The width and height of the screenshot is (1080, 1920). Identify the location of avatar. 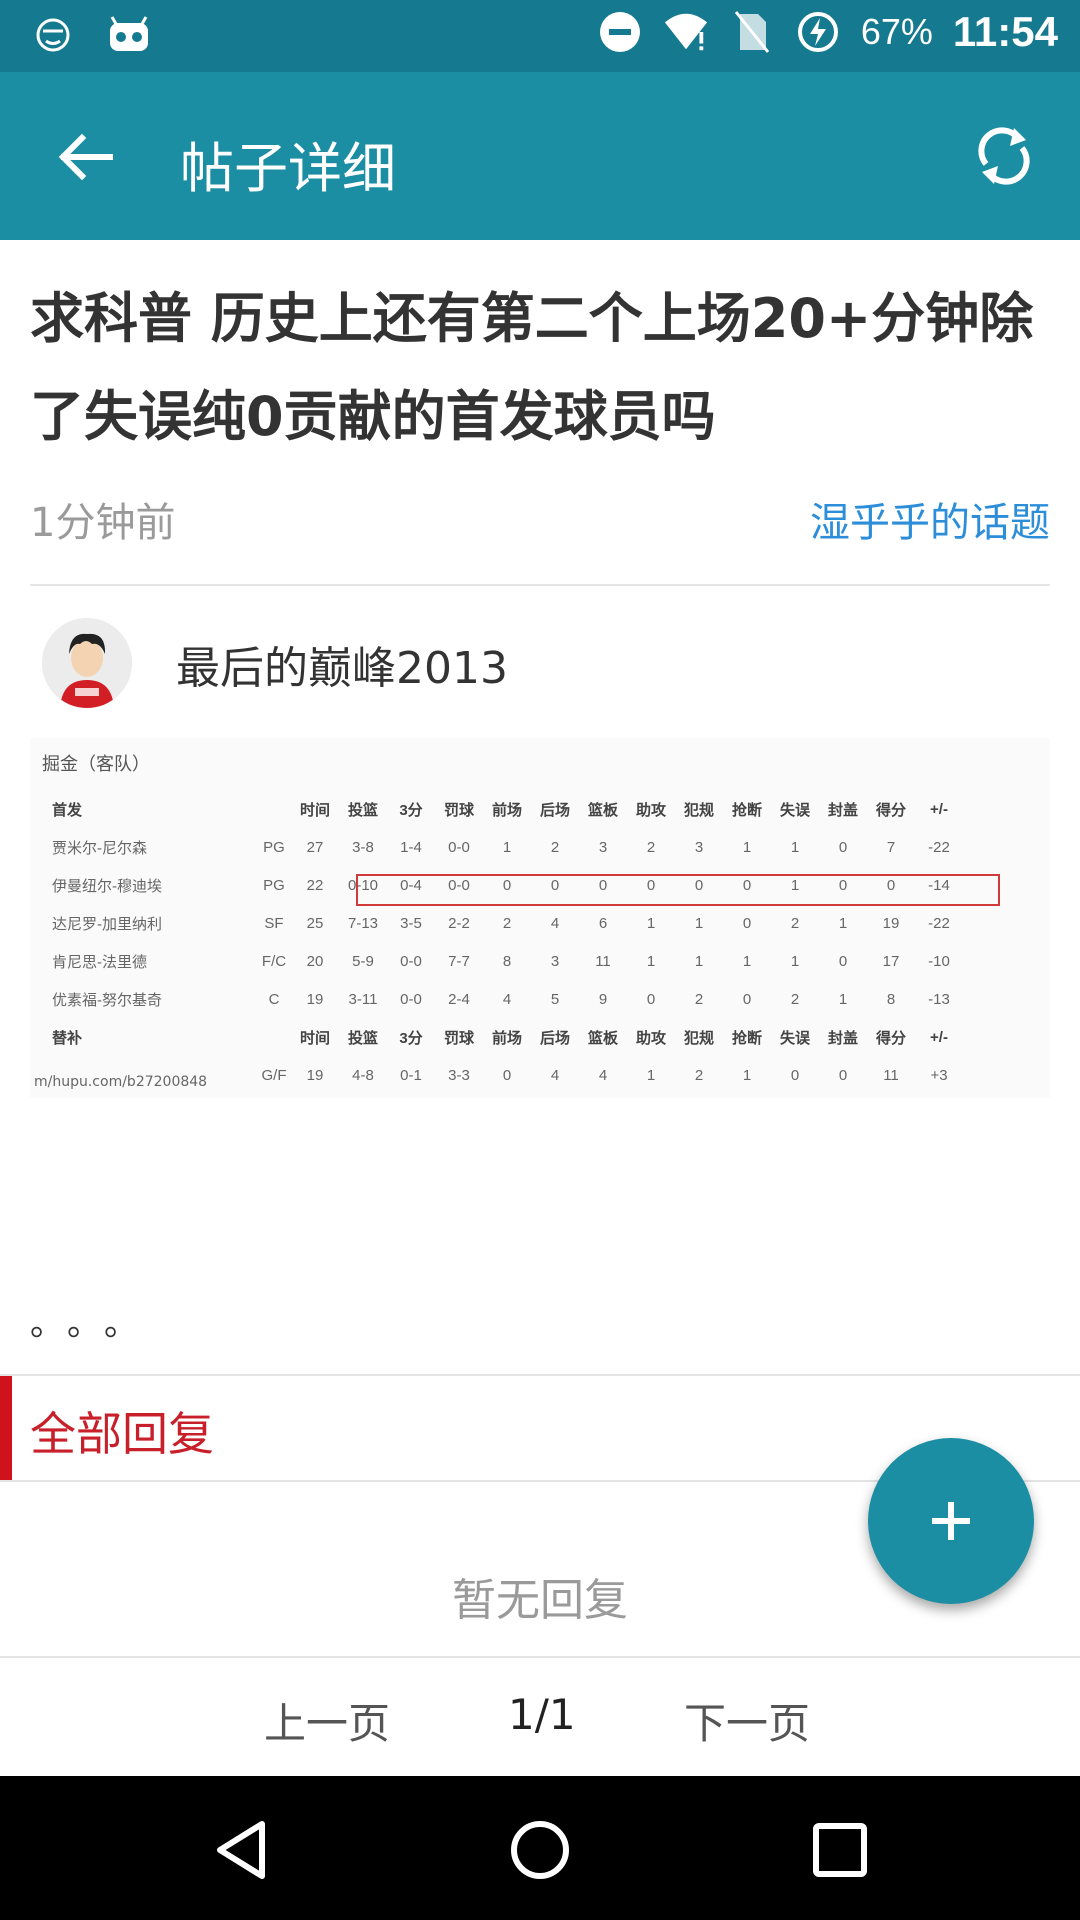
(87, 663).